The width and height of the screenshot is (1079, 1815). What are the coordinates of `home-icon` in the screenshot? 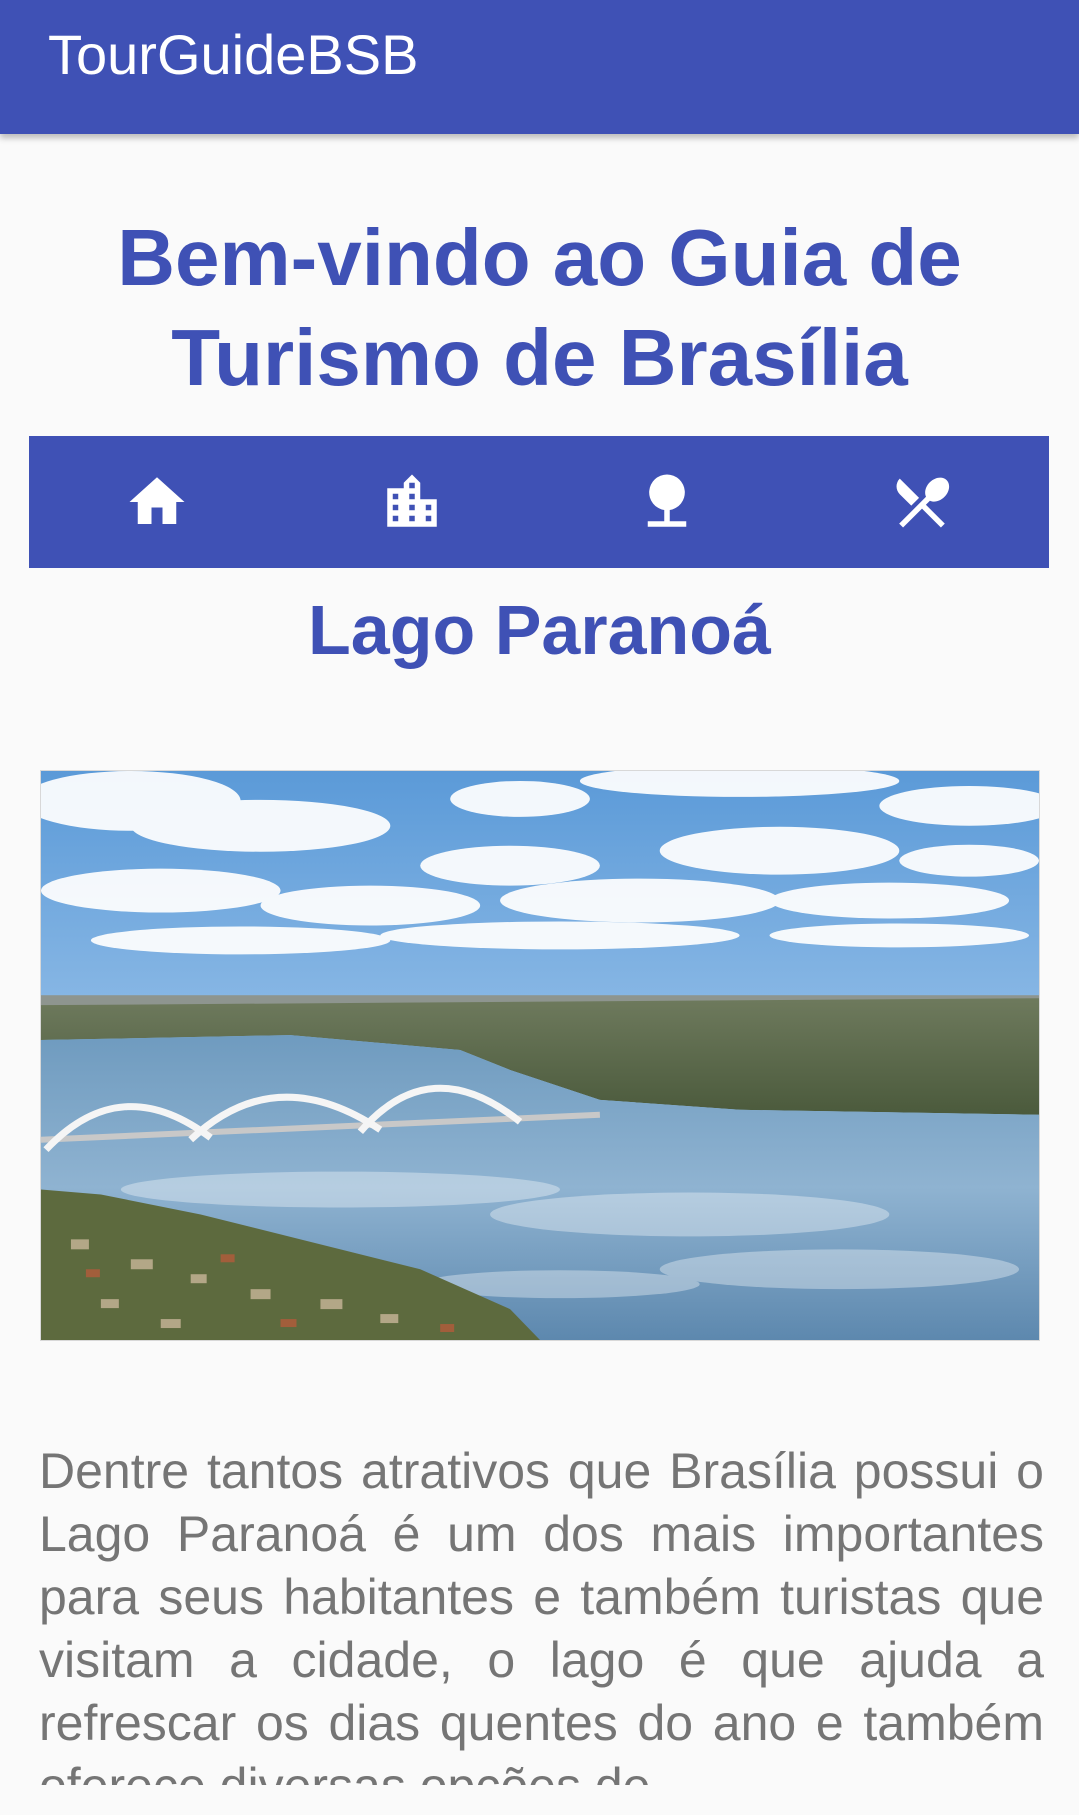 It's located at (156, 500).